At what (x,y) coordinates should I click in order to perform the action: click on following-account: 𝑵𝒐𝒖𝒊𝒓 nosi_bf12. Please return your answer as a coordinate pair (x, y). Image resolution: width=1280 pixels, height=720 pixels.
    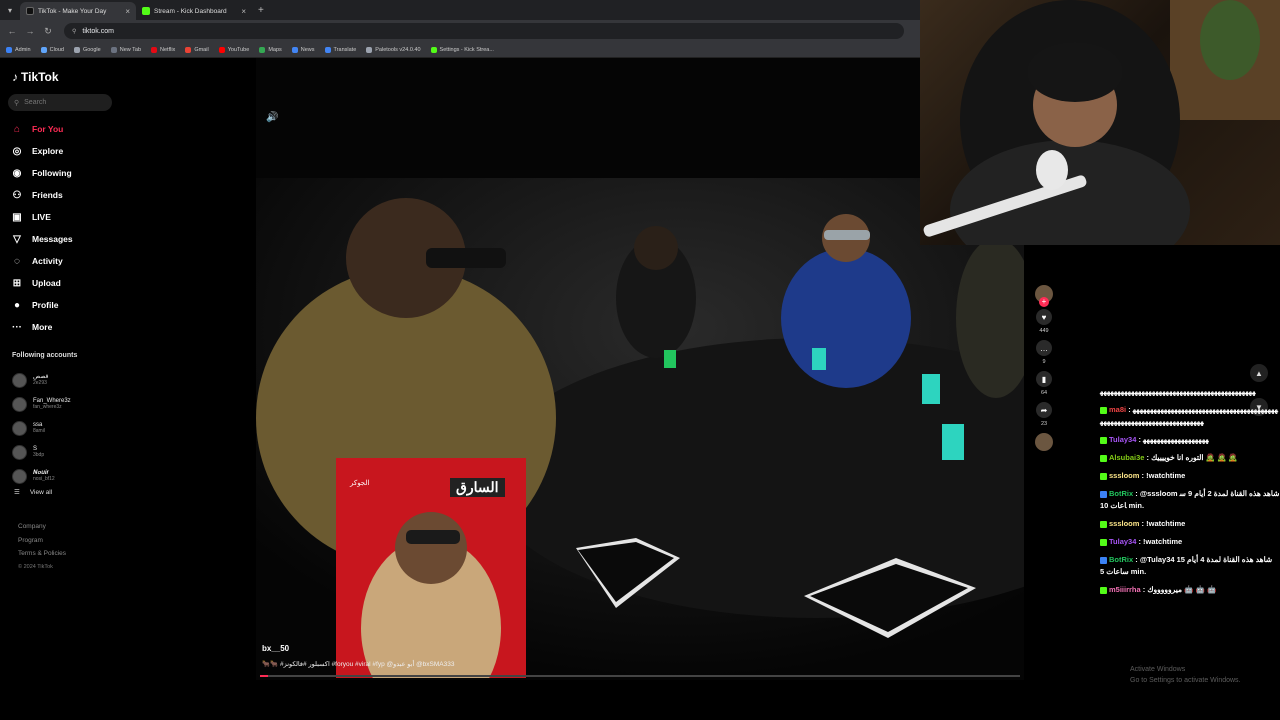
    Looking at the image, I should click on (67, 476).